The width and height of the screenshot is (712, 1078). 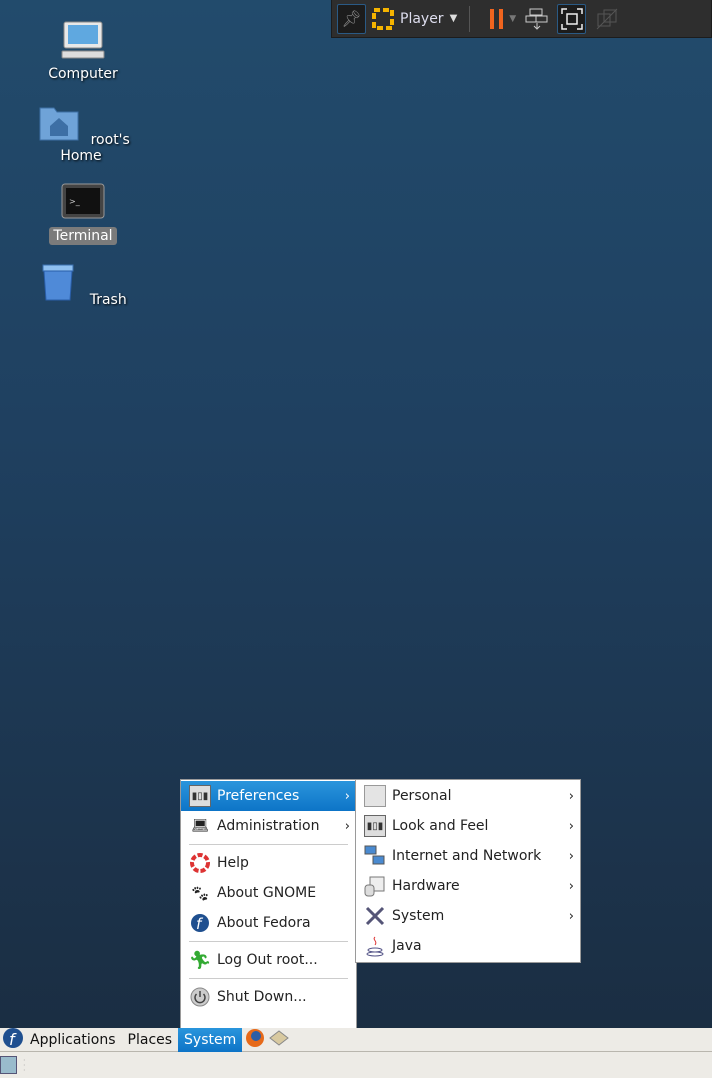 I want to click on trash-icon, so click(x=58, y=282).